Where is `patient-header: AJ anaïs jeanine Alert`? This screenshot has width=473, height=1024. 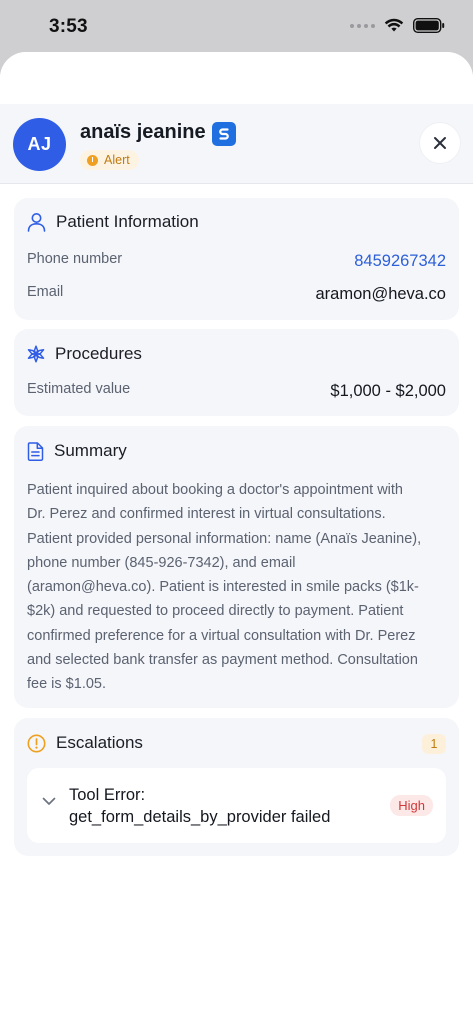
patient-header: AJ anaïs jeanine Alert is located at coordinates (236, 144).